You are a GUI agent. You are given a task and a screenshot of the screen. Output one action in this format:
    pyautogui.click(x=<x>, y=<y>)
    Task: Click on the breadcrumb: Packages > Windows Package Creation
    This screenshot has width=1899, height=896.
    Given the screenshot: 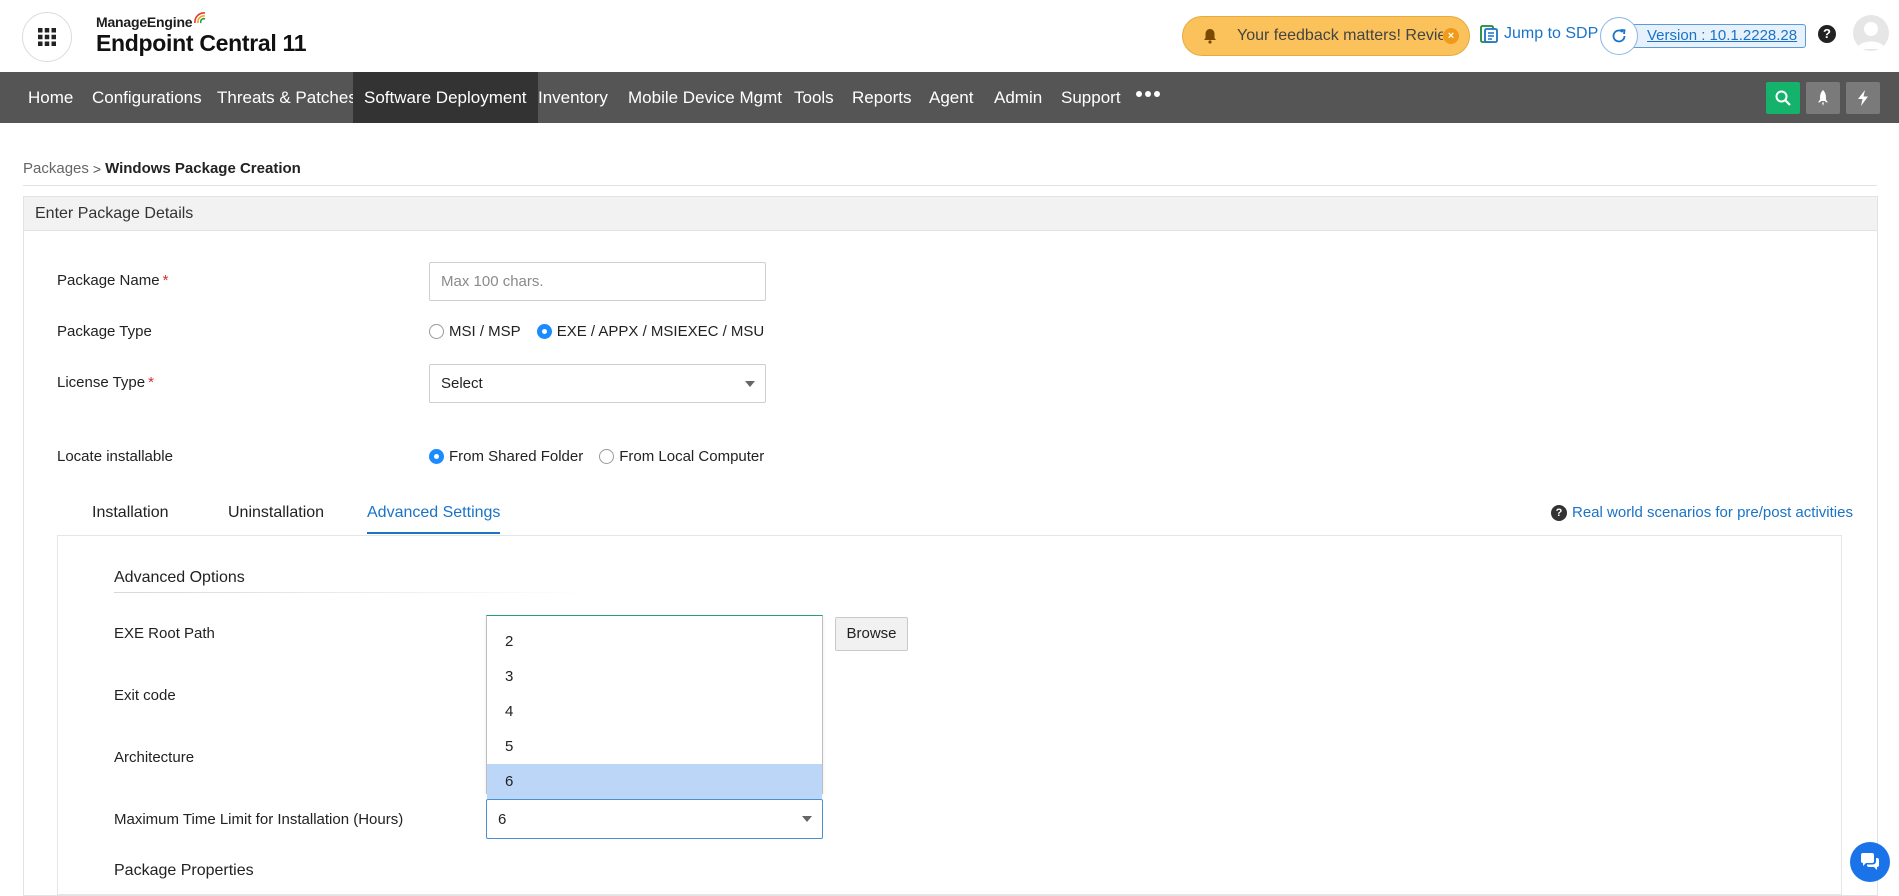 What is the action you would take?
    pyautogui.click(x=162, y=168)
    